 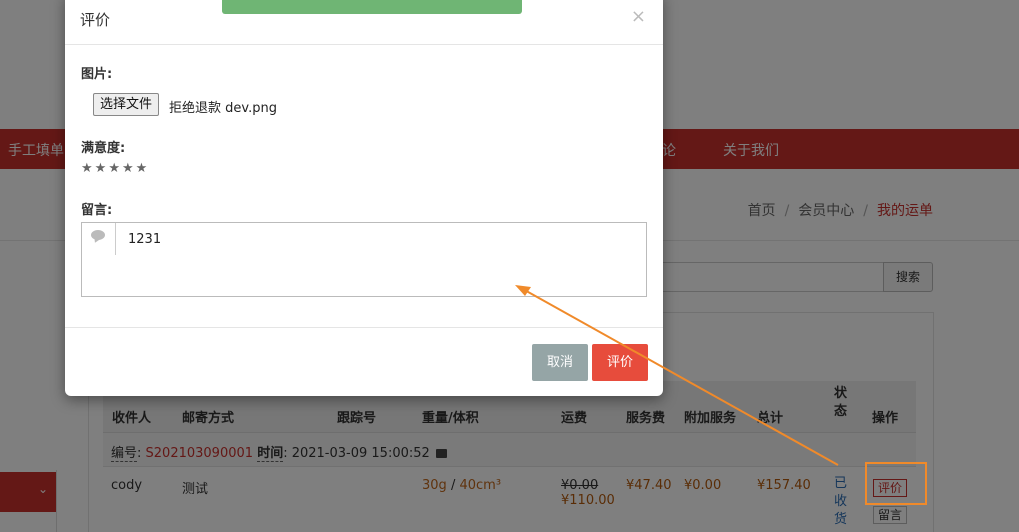 What do you see at coordinates (126, 104) in the screenshot?
I see `choose-file-button: 选择文件` at bounding box center [126, 104].